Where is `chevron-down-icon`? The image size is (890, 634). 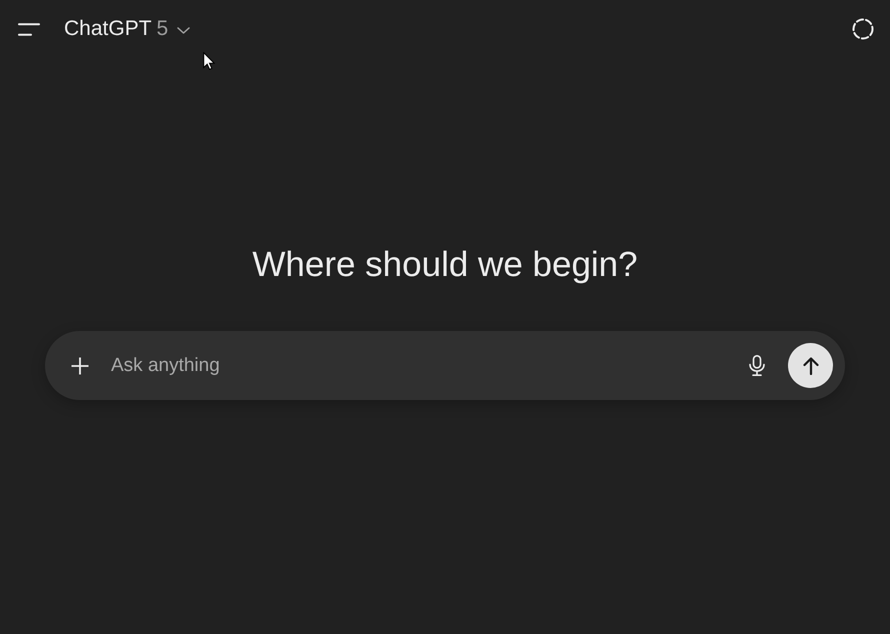
chevron-down-icon is located at coordinates (183, 30).